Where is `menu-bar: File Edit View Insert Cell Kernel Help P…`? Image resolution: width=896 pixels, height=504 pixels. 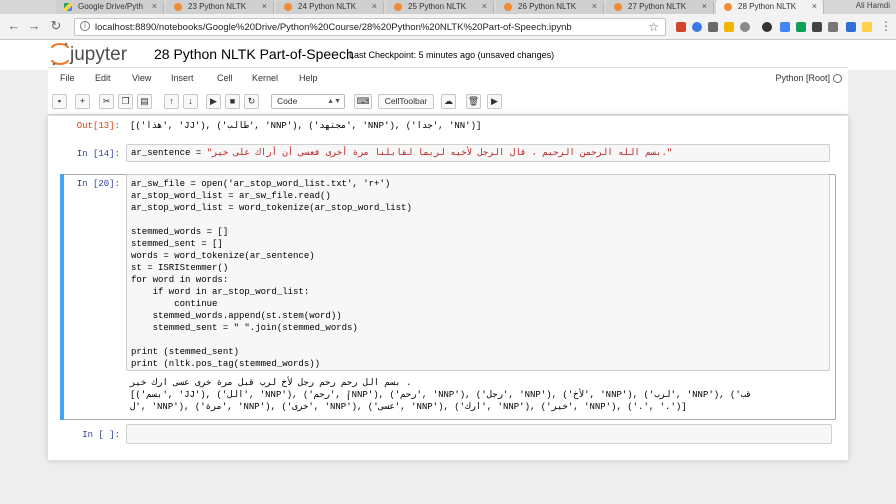 menu-bar: File Edit View Insert Cell Kernel Help P… is located at coordinates (448, 78).